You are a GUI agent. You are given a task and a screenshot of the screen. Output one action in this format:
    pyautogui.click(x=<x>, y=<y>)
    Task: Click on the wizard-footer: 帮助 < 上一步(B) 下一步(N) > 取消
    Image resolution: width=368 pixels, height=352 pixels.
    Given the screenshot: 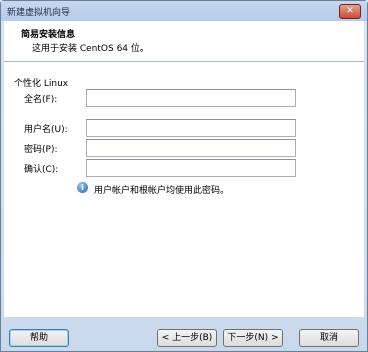 What is the action you would take?
    pyautogui.click(x=184, y=334)
    